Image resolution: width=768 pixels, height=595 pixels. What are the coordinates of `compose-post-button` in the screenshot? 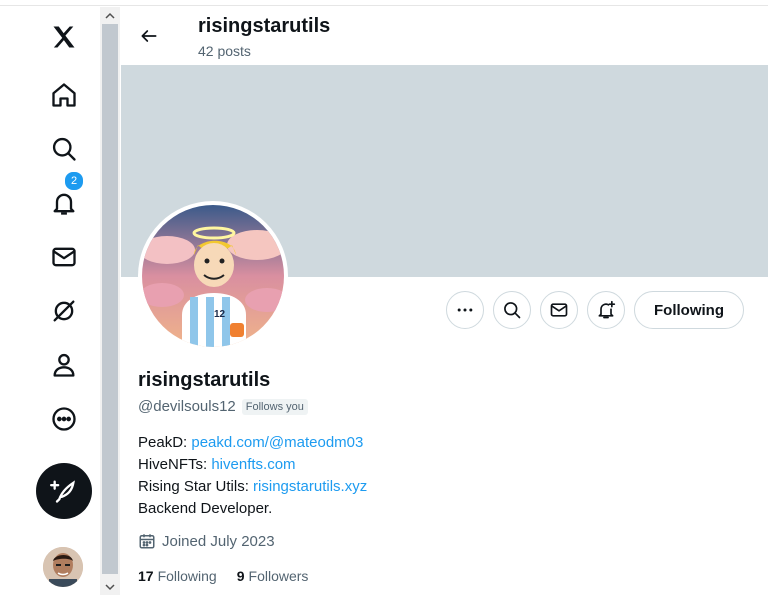 It's located at (64, 491).